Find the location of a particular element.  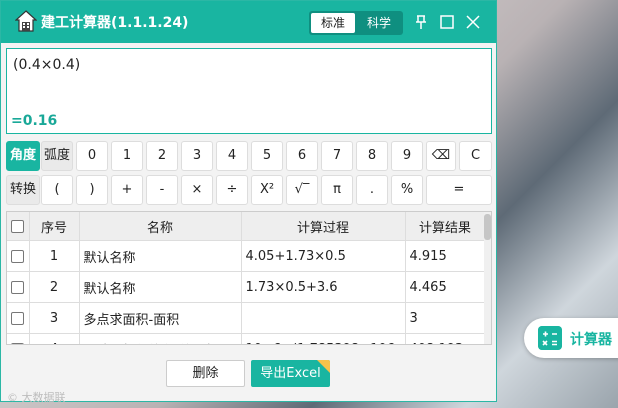

key-9: 9 is located at coordinates (407, 156).